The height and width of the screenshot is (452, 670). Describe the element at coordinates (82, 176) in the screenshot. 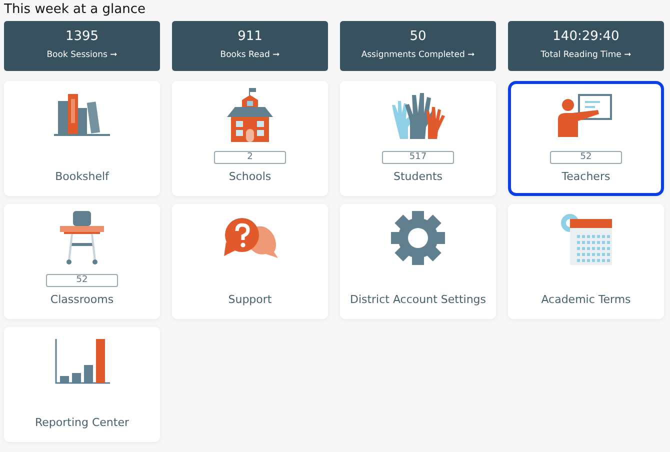

I see `tile-label: Bookshelf` at that location.